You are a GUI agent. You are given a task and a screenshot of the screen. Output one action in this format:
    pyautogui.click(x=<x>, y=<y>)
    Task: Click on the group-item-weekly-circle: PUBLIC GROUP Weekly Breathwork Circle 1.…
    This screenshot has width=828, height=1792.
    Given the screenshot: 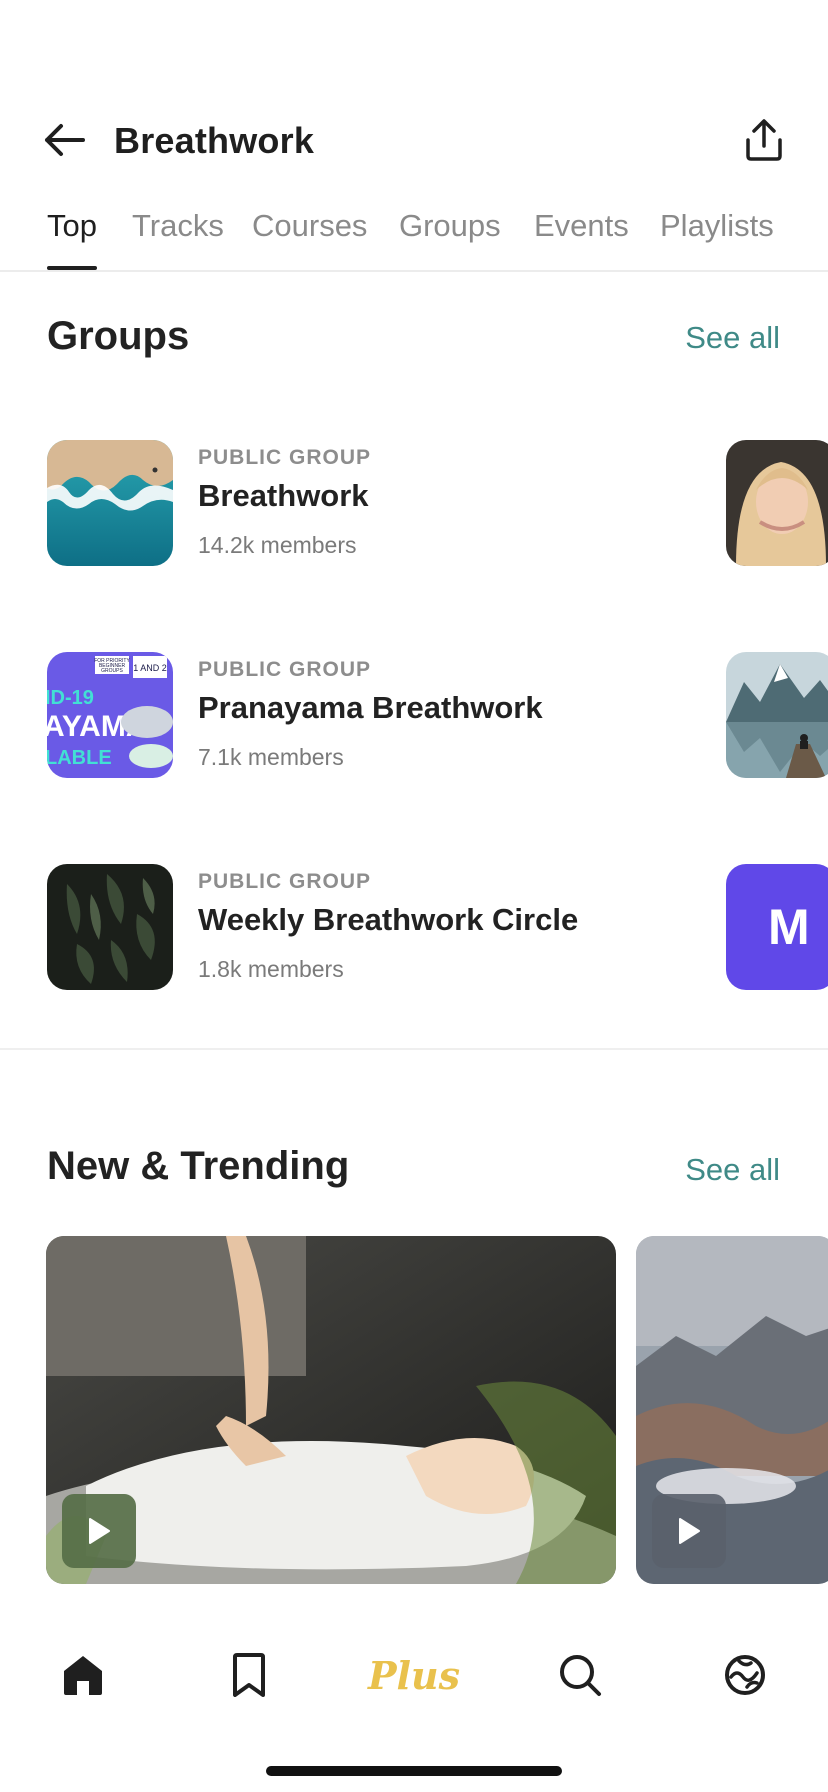 What is the action you would take?
    pyautogui.click(x=367, y=928)
    